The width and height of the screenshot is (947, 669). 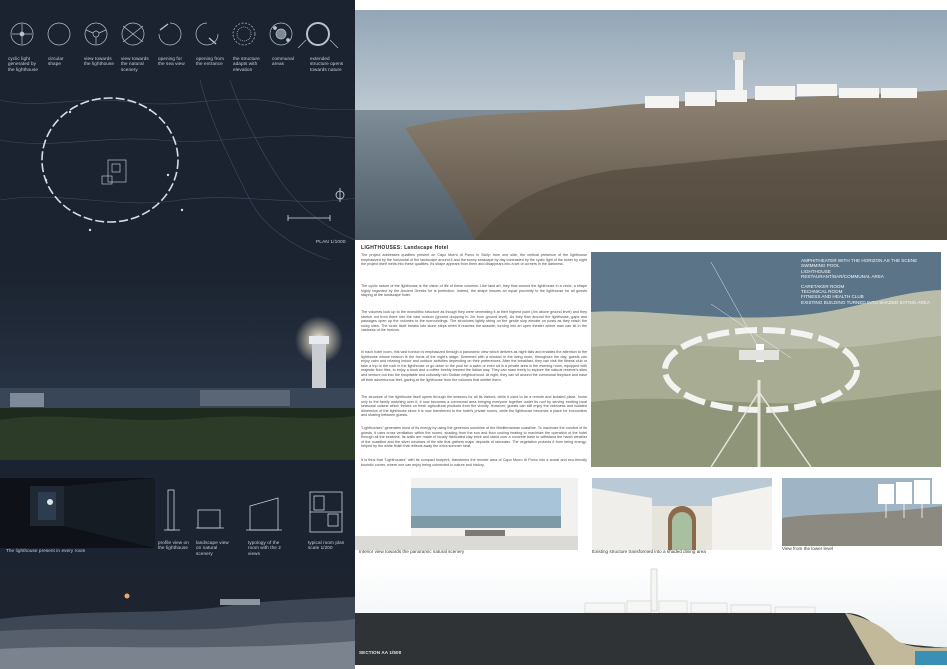 I want to click on site-plan, so click(x=177, y=170).